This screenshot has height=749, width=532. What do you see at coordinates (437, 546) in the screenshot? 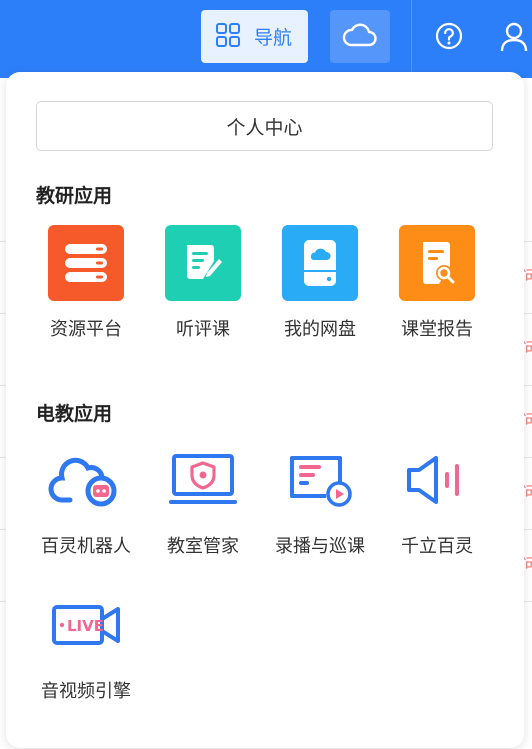
I see `app-label: 千立百灵` at bounding box center [437, 546].